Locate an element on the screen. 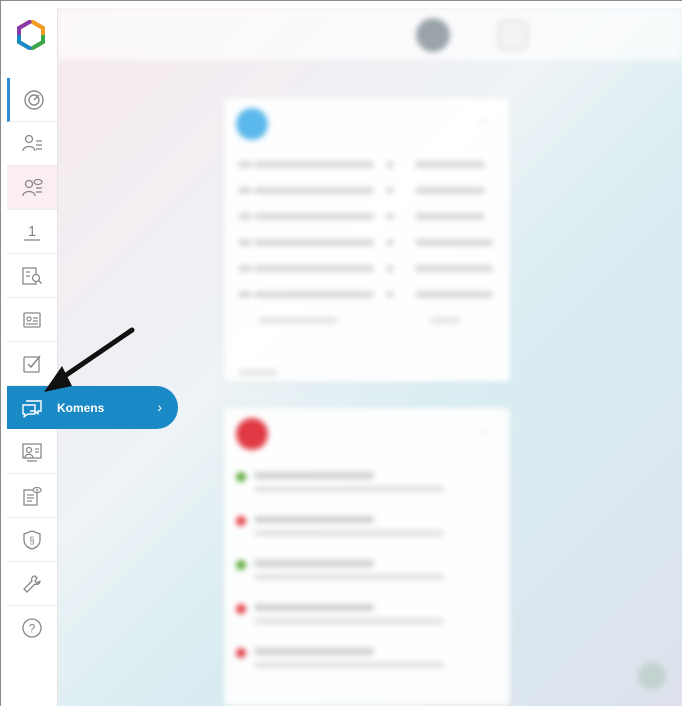  svg-text: 1 is located at coordinates (32, 231).